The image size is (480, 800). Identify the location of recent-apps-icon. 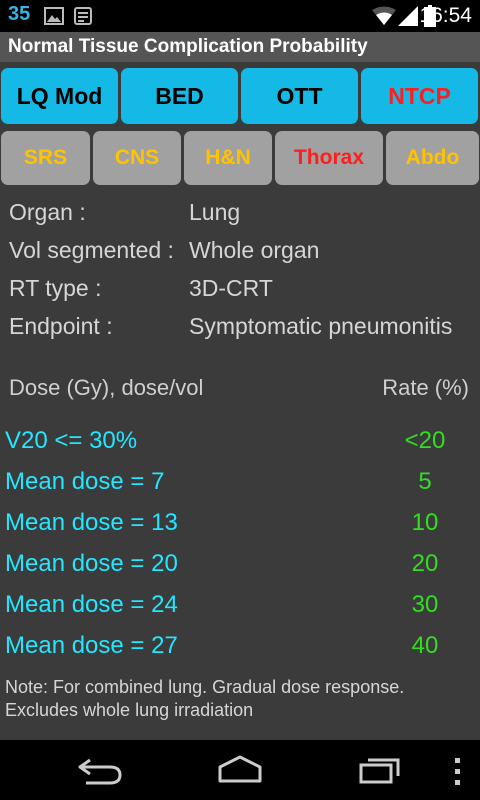
(381, 769).